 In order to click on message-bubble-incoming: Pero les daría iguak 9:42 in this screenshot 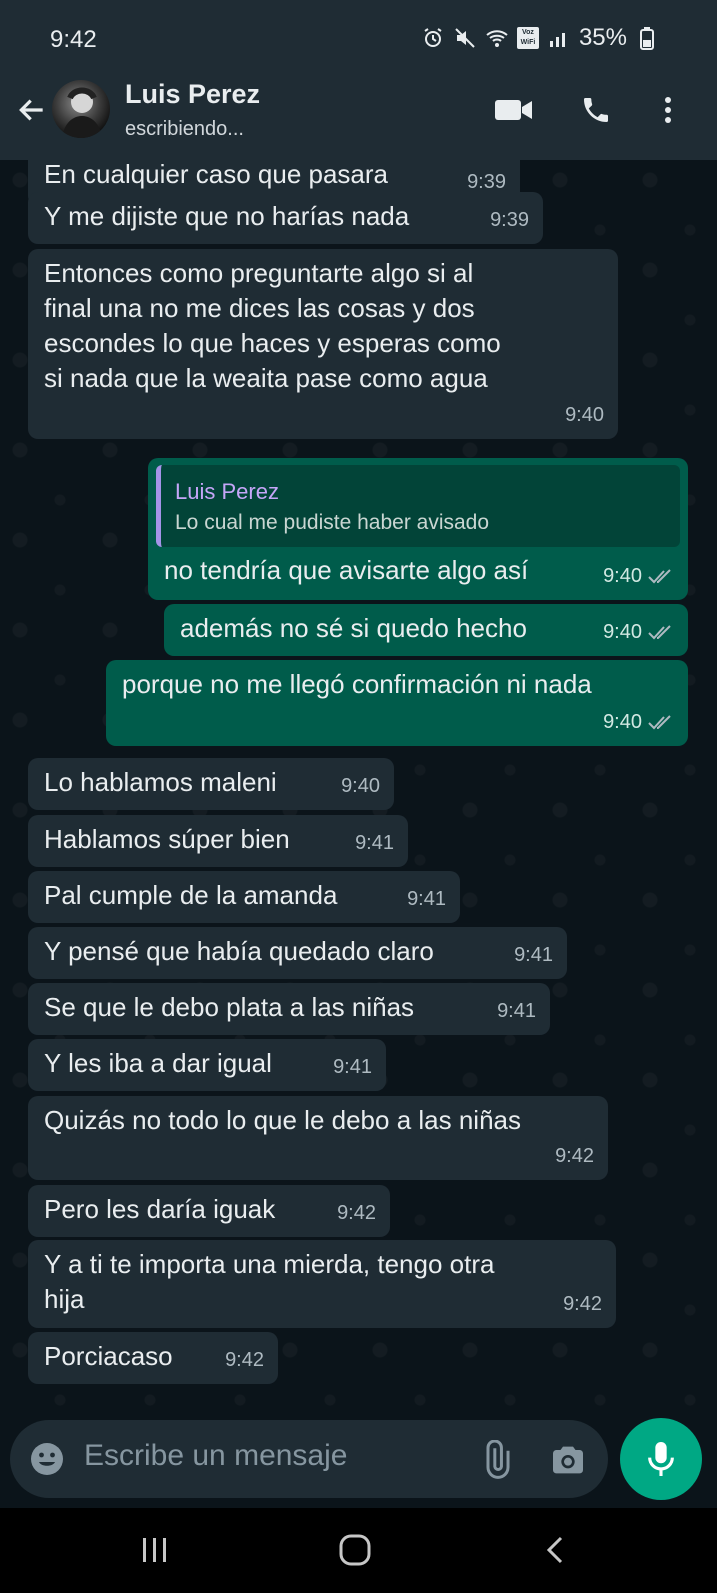, I will do `click(209, 1211)`.